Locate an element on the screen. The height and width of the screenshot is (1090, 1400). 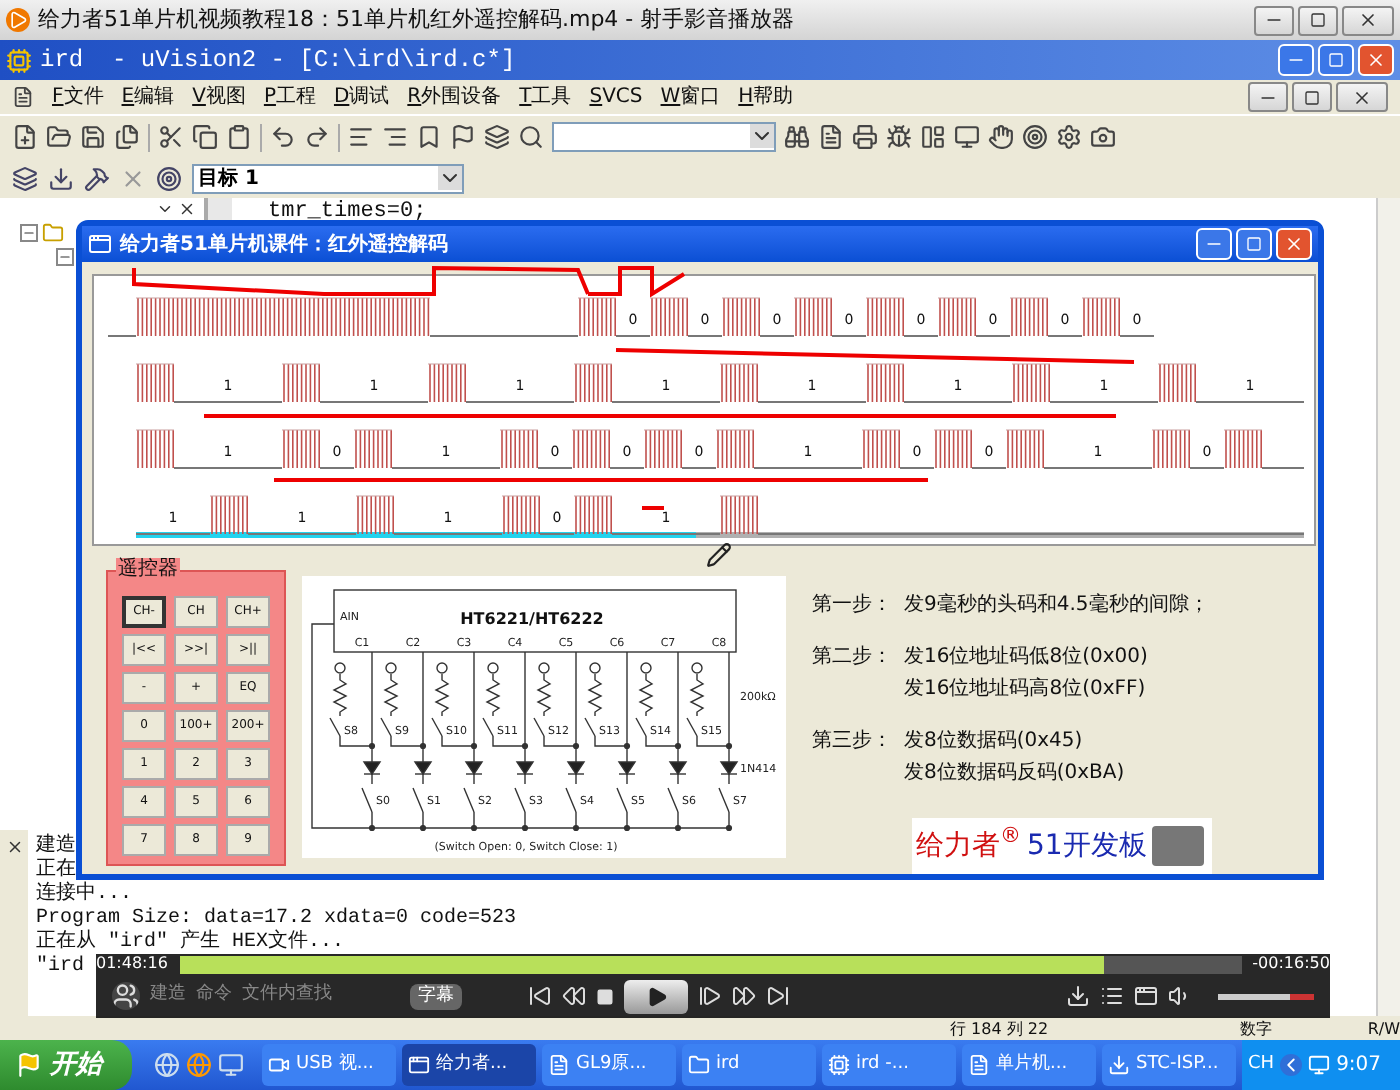
caret-icon is located at coordinates (762, 136).